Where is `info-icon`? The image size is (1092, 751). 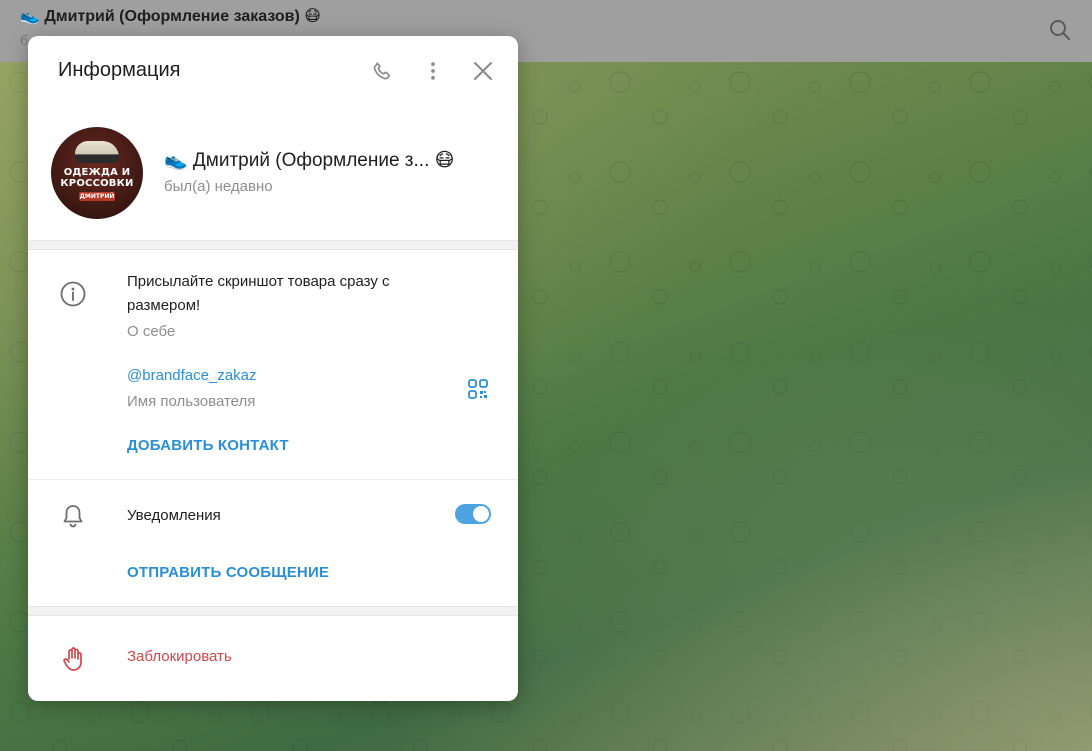 info-icon is located at coordinates (73, 294).